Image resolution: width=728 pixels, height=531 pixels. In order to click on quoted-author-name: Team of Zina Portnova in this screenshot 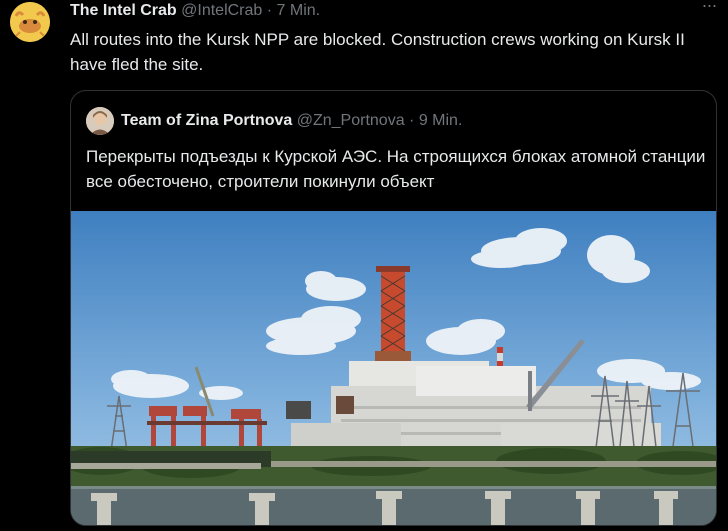, I will do `click(206, 120)`.